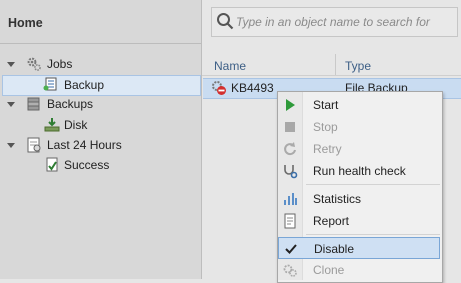  What do you see at coordinates (359, 221) in the screenshot?
I see `menu-item-report: Report` at bounding box center [359, 221].